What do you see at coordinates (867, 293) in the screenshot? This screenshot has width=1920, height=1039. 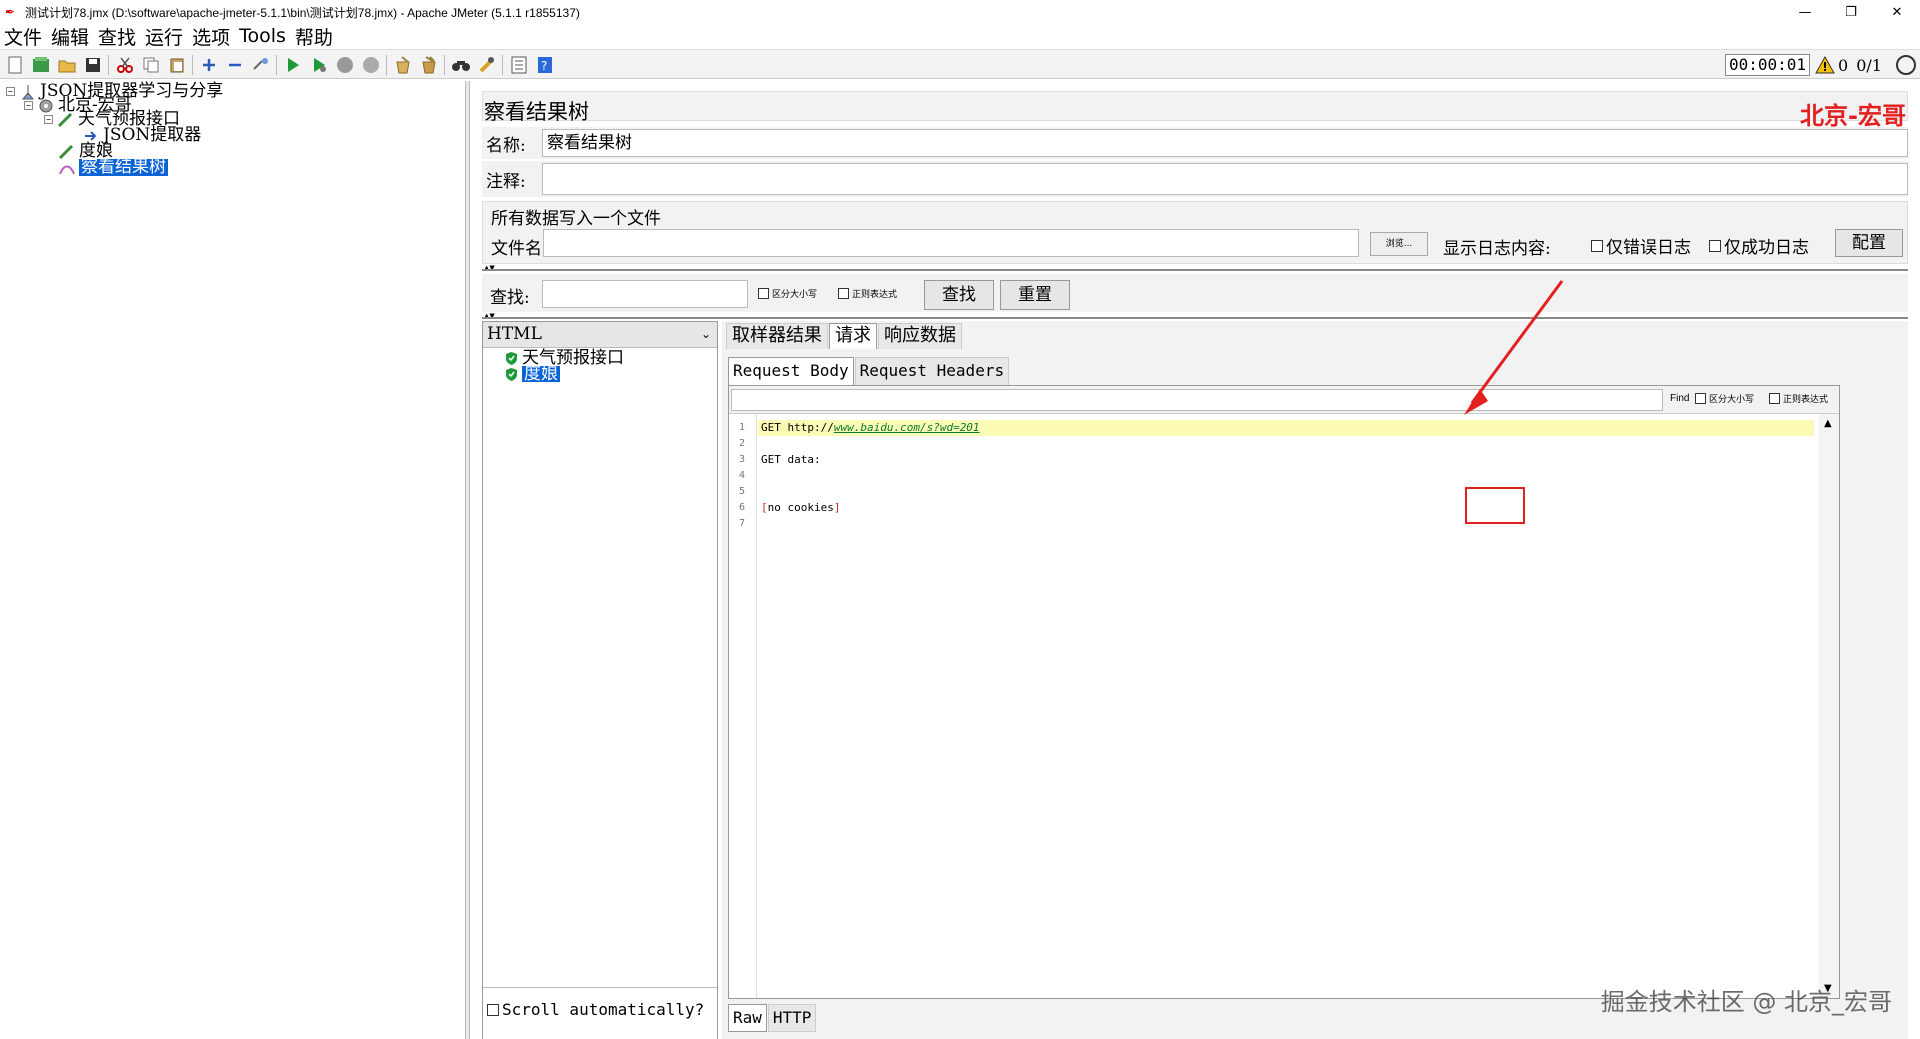 I see `regex-checkbox: 正则表达式` at bounding box center [867, 293].